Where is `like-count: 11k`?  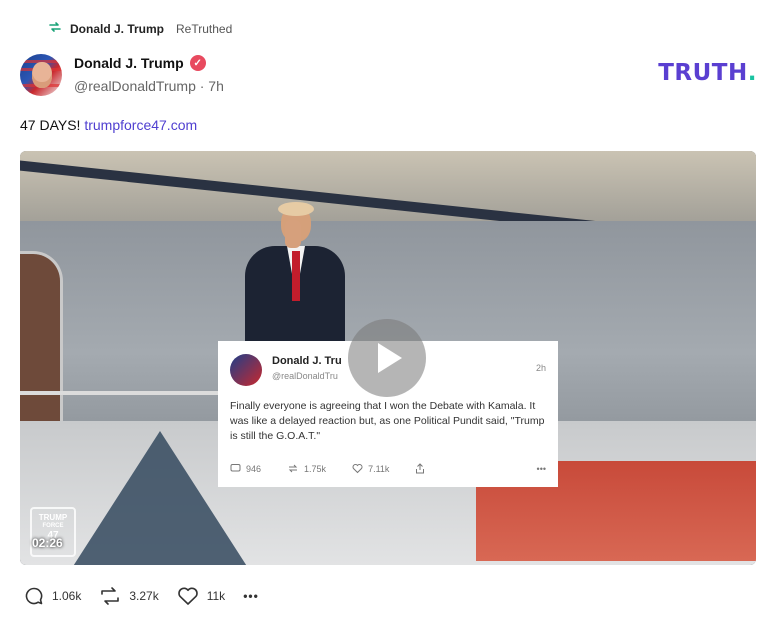 like-count: 11k is located at coordinates (216, 596).